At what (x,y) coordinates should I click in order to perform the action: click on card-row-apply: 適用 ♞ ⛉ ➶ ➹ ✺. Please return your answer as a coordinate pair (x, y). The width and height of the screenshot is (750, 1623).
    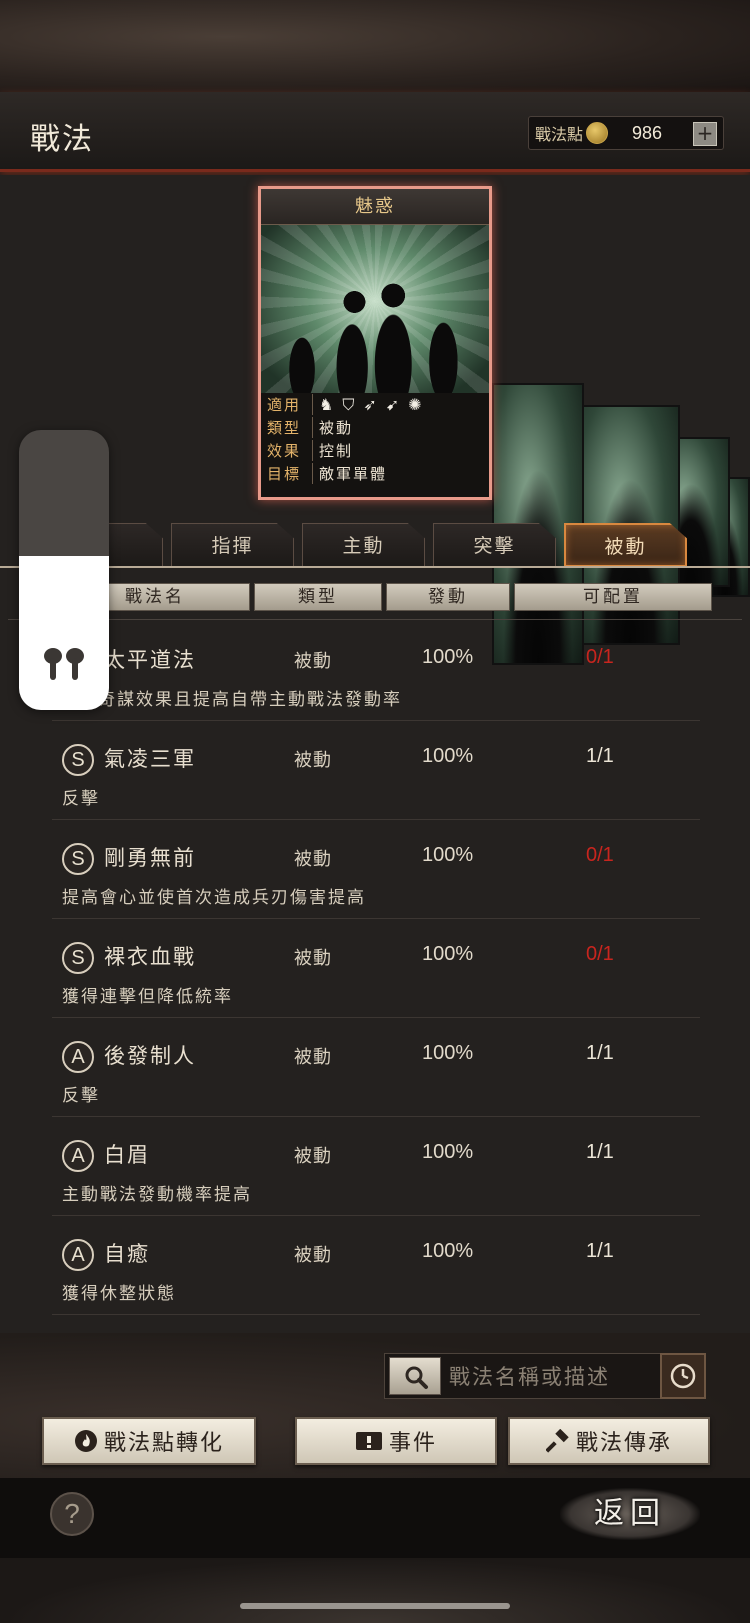
    Looking at the image, I should click on (375, 404).